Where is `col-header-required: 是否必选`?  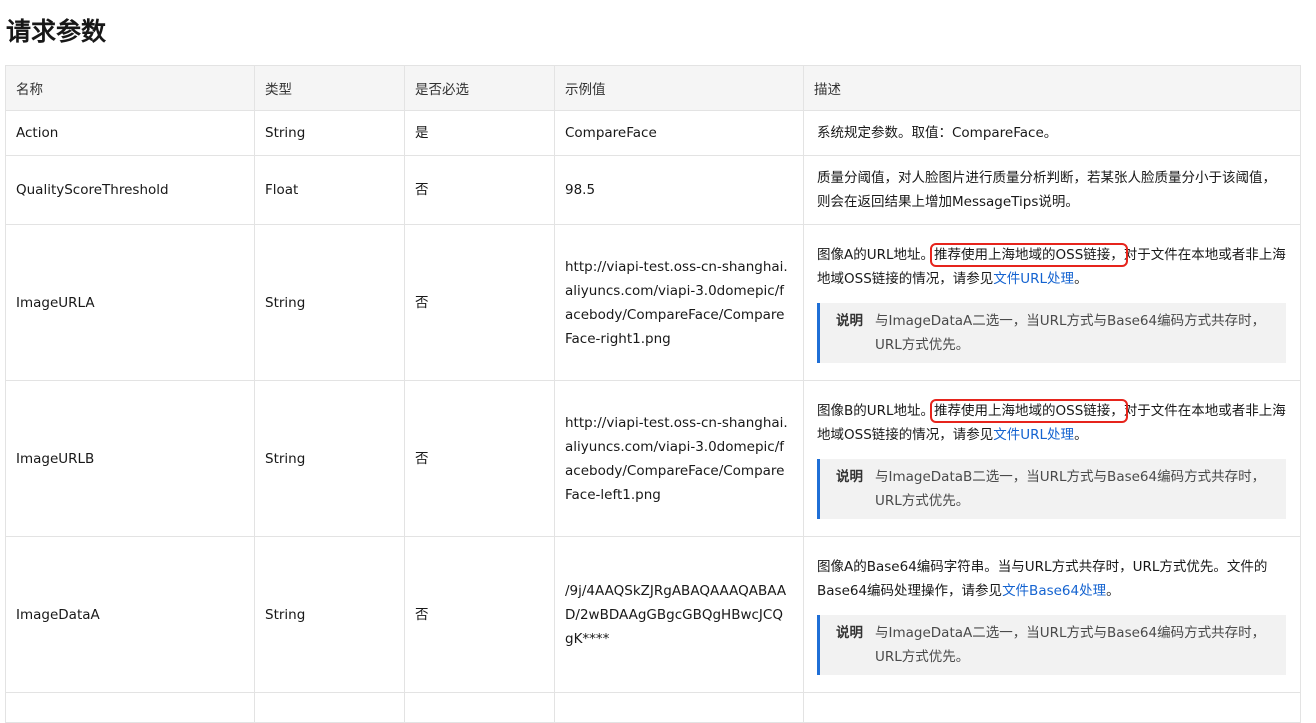
col-header-required: 是否必选 is located at coordinates (479, 88).